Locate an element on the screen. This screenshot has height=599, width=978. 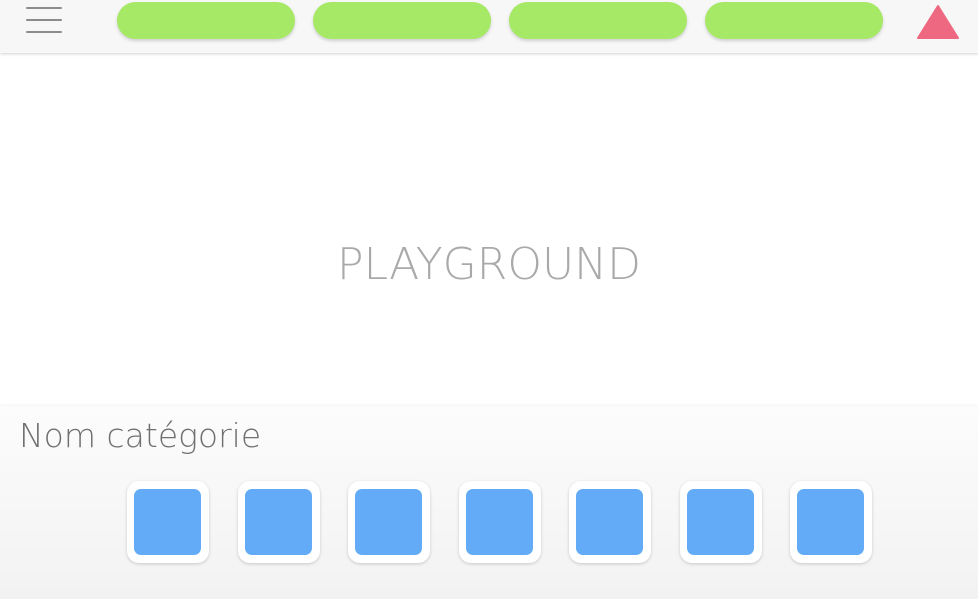
hamburger-menu-icon is located at coordinates (45, 20).